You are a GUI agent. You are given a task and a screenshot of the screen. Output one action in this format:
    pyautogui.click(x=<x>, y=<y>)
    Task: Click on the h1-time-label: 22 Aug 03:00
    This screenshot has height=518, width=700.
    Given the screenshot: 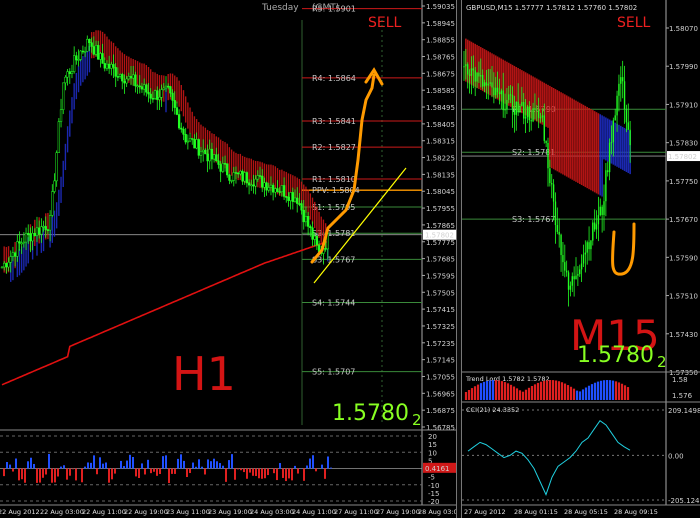 What is the action you would take?
    pyautogui.click(x=62, y=512)
    